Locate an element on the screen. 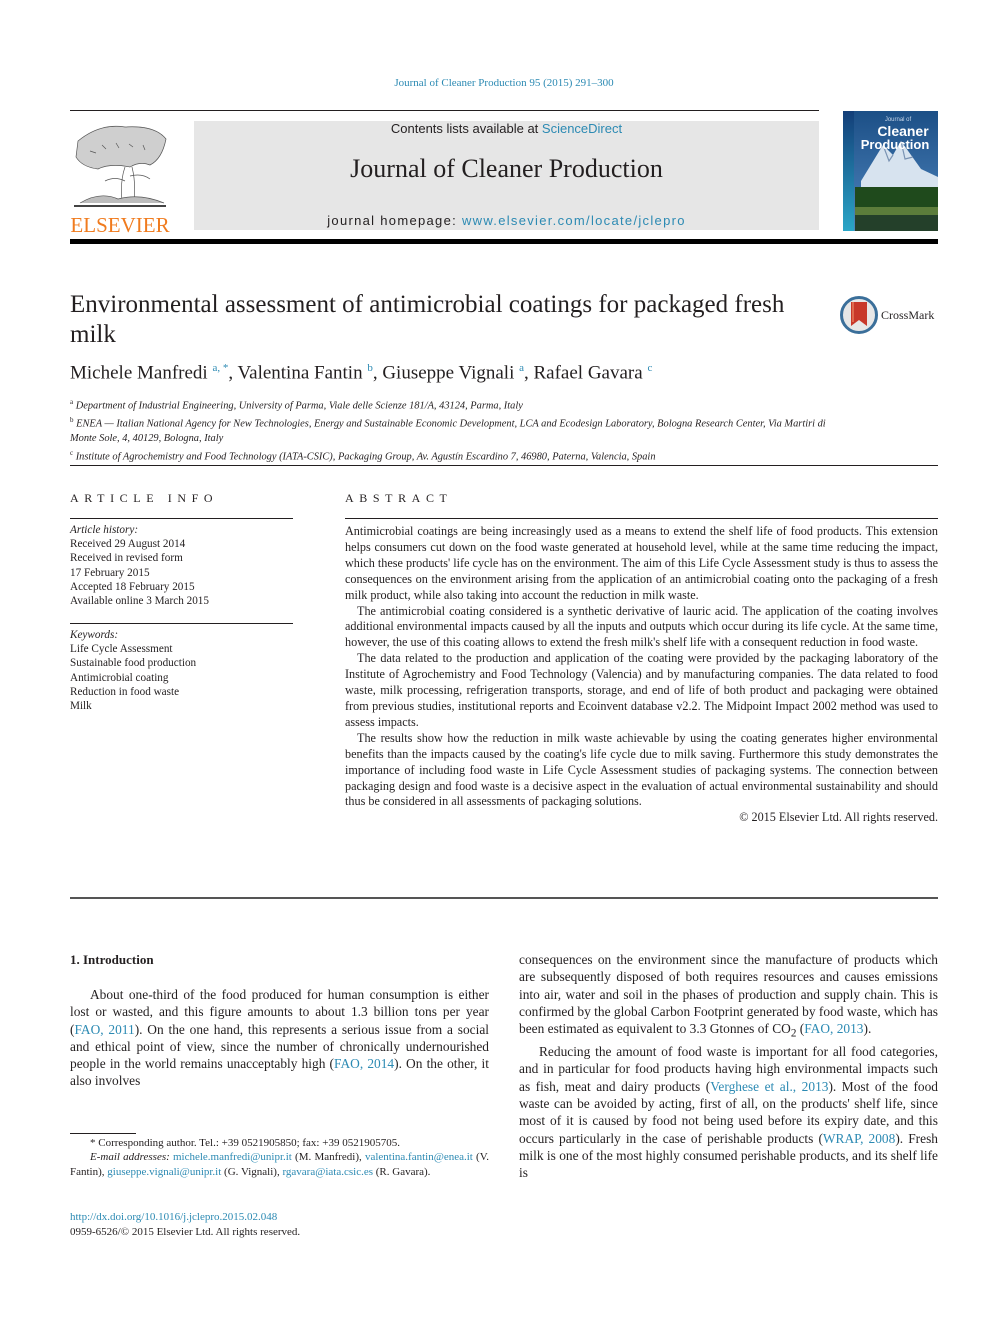 This screenshot has height=1323, width=992. history-item: Accepted 18 February 2015 is located at coordinates (132, 586).